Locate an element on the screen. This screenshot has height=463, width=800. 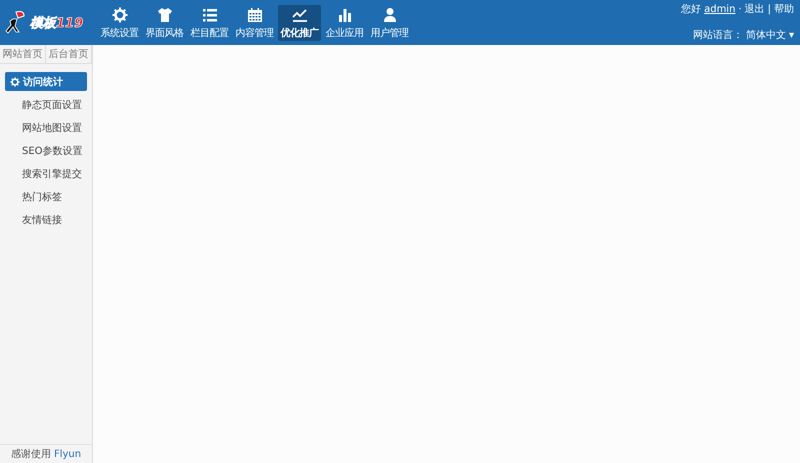
sidebar-item: 搜索引擎提交 is located at coordinates (46, 173).